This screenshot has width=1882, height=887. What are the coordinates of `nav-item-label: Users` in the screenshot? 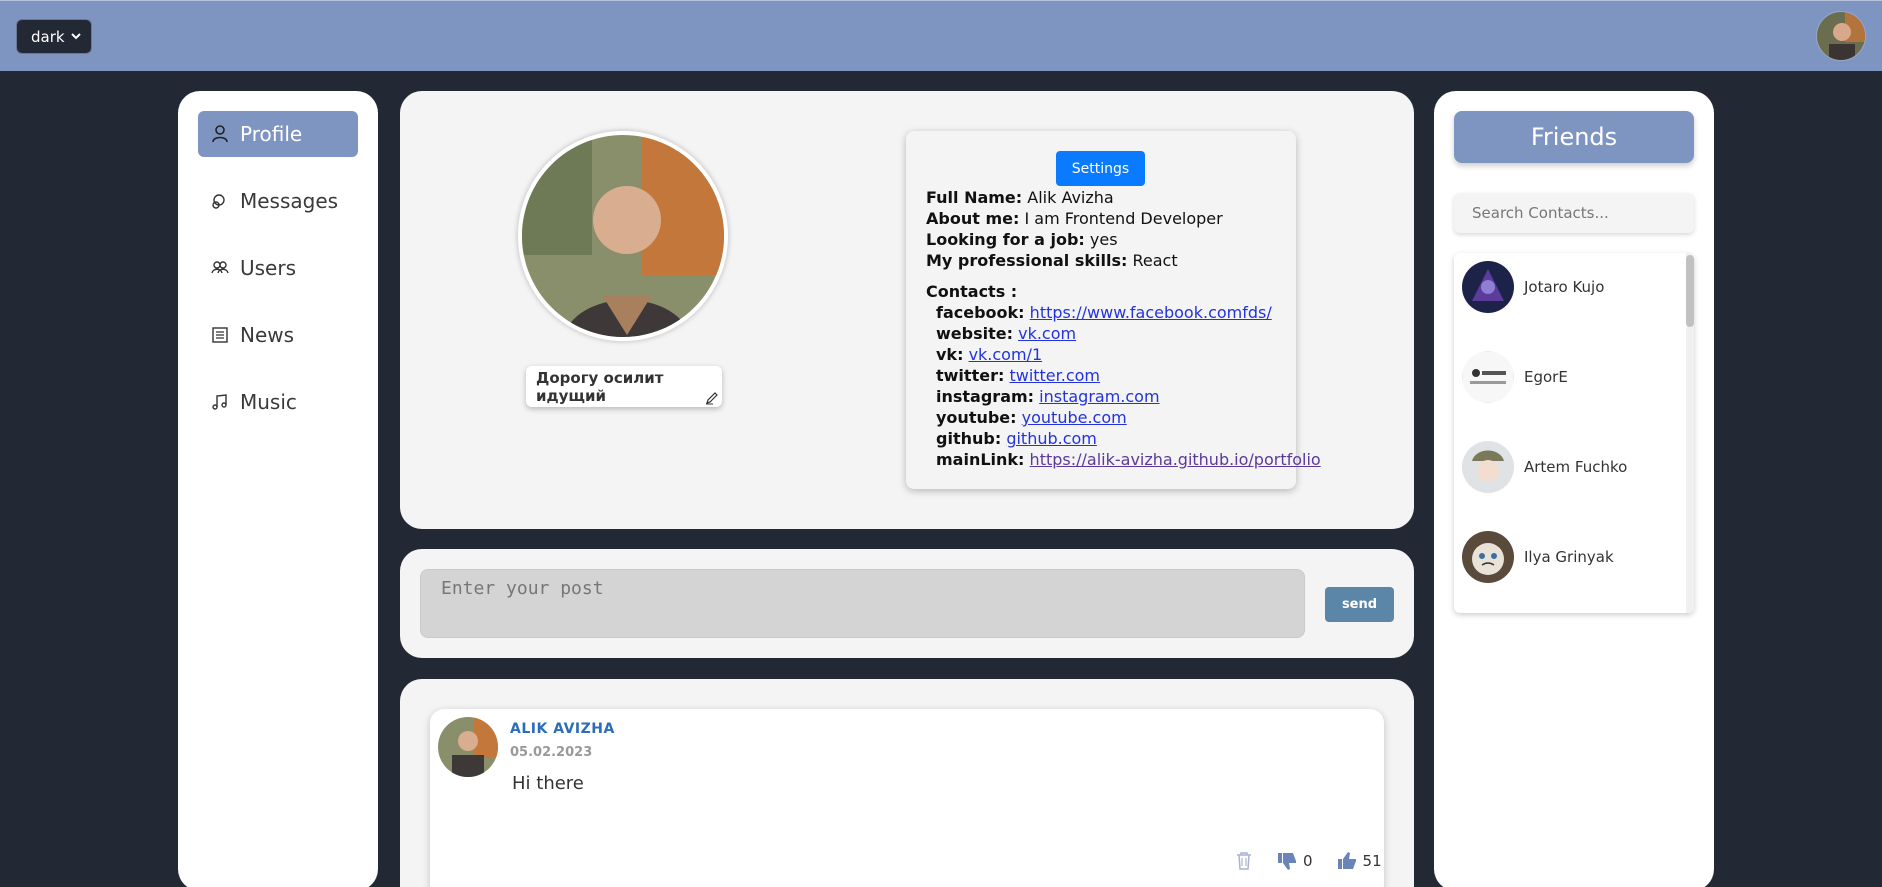 It's located at (268, 268).